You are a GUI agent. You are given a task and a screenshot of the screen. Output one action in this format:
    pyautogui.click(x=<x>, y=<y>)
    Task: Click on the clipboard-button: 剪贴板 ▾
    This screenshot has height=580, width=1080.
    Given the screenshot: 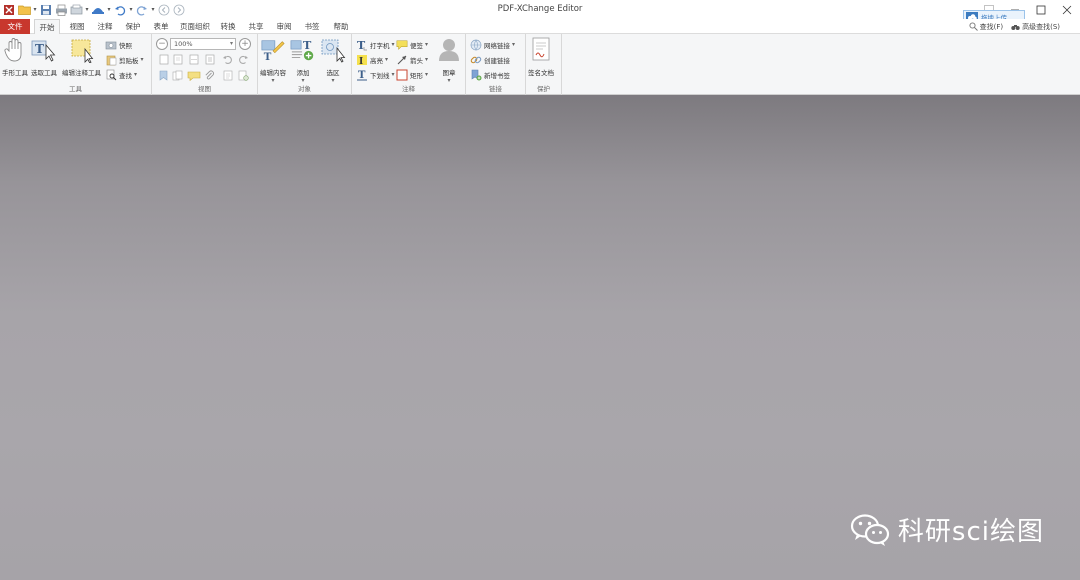 What is the action you would take?
    pyautogui.click(x=124, y=59)
    